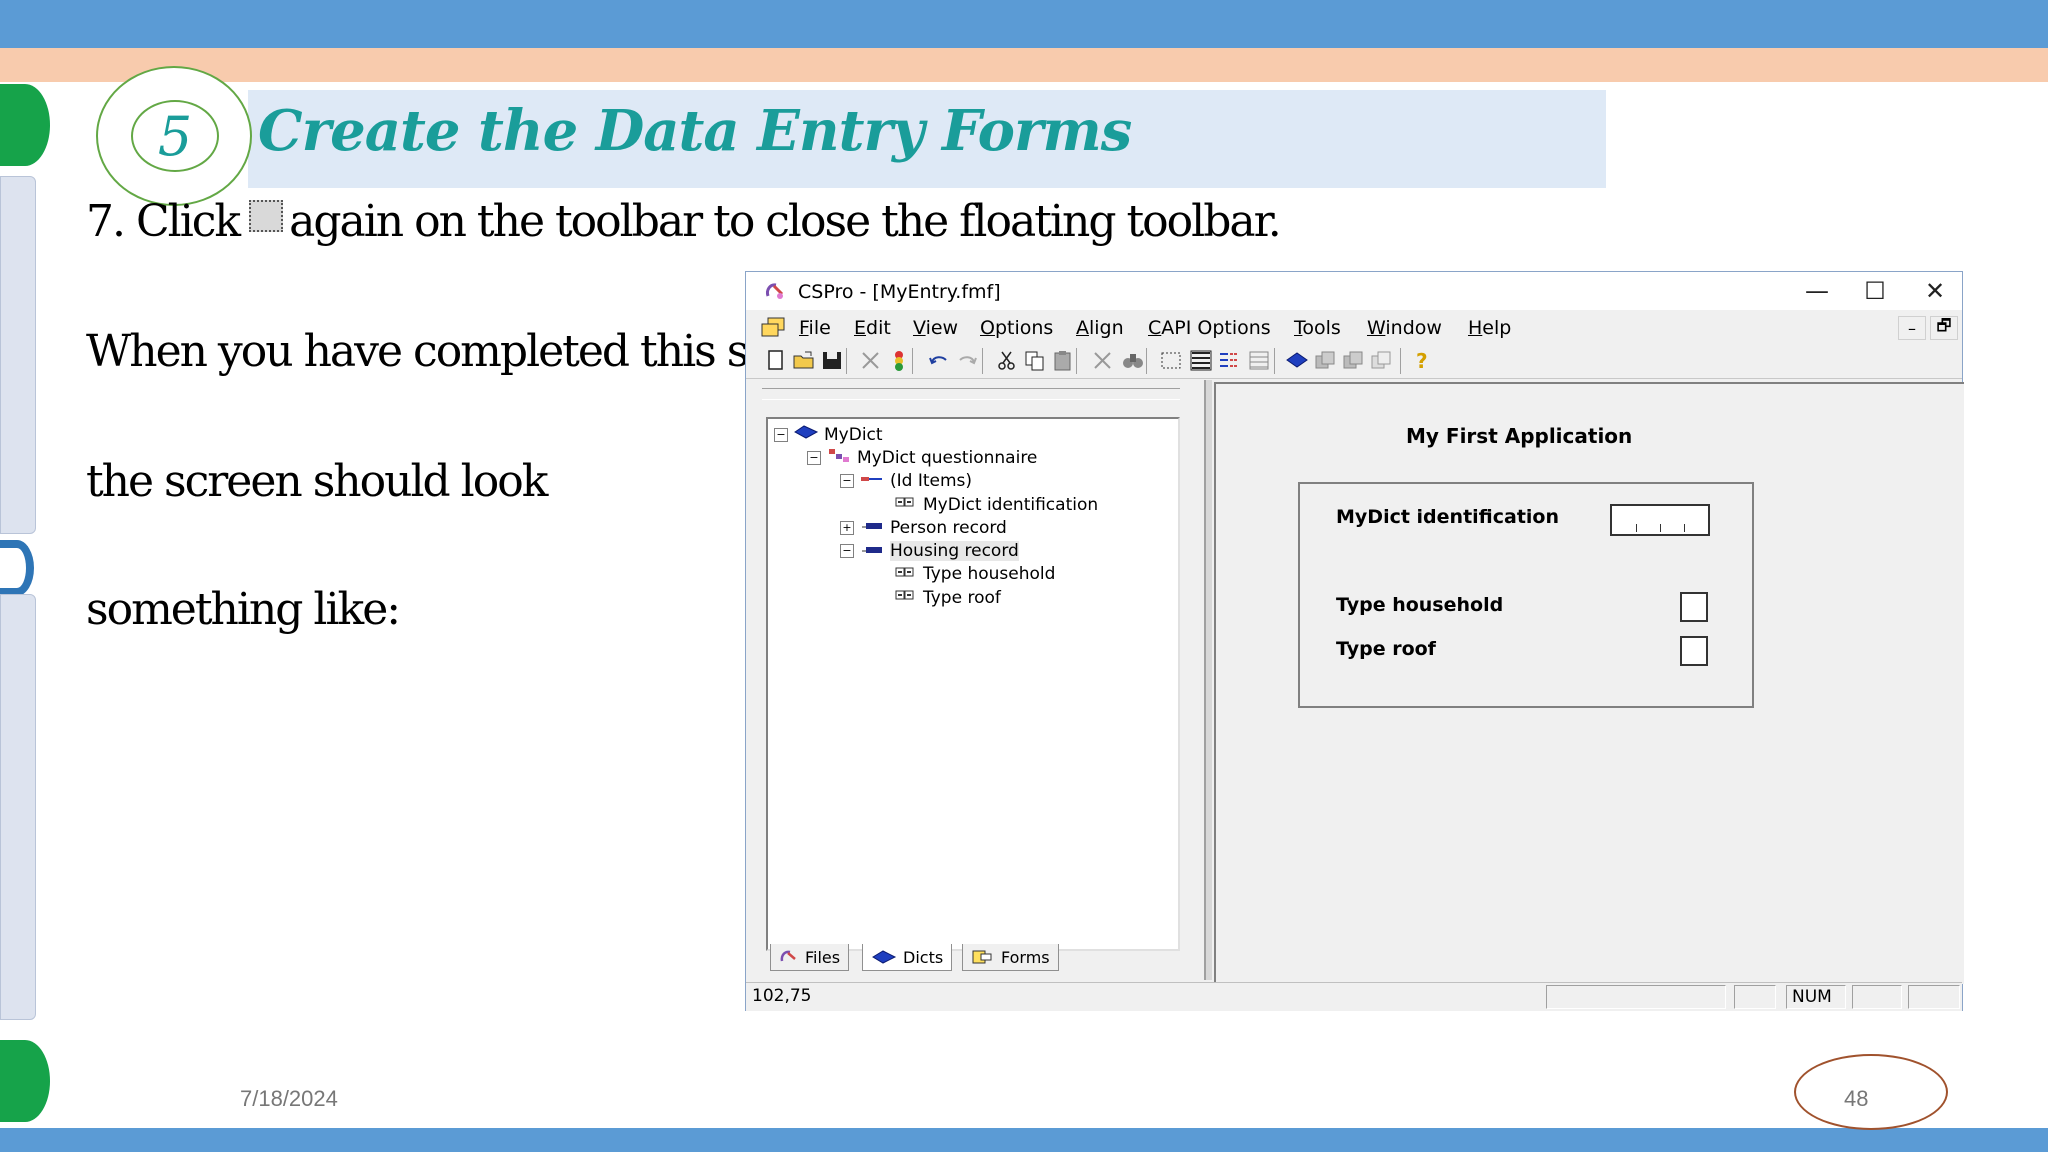 Image resolution: width=2048 pixels, height=1152 pixels. Describe the element at coordinates (884, 957) in the screenshot. I see `dicts-tab-icon` at that location.